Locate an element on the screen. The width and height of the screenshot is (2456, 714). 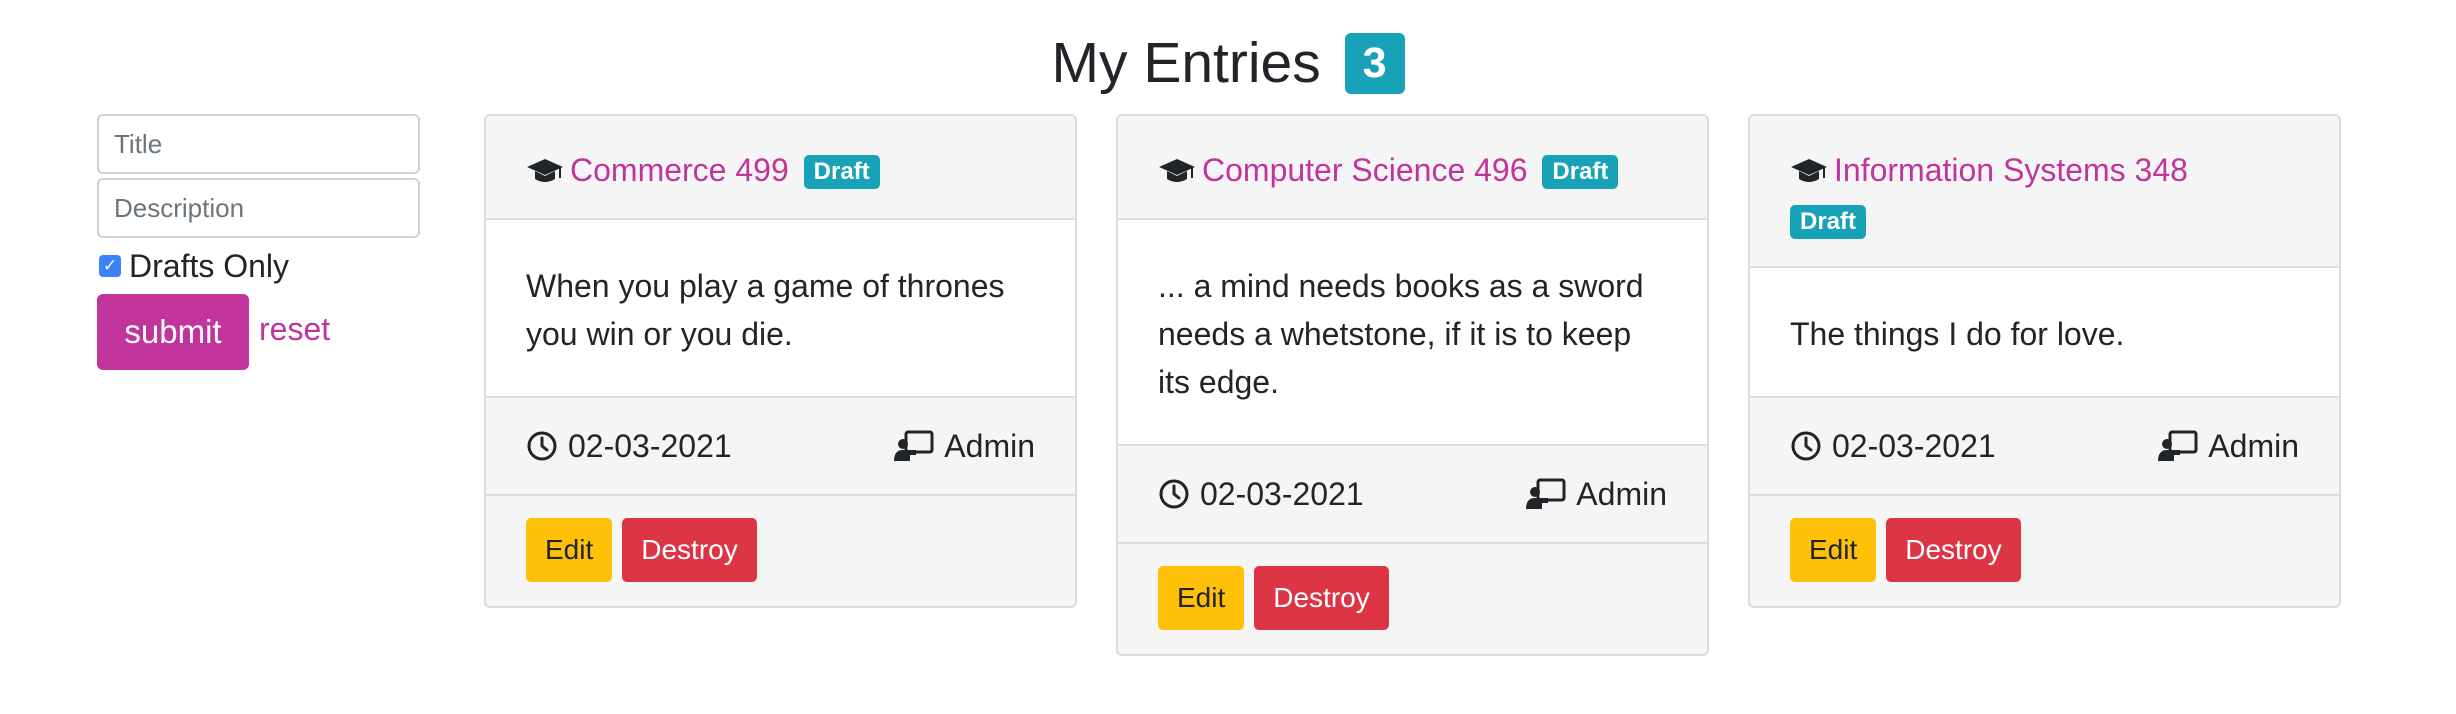
page-title: My Entries 3 is located at coordinates (1228, 63).